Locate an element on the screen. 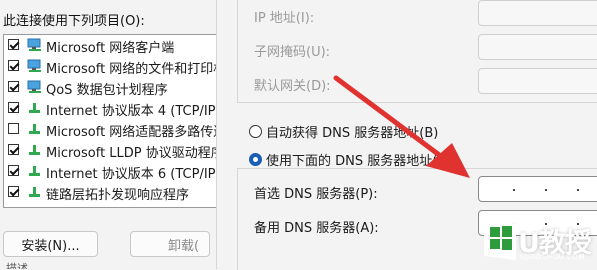 This screenshot has height=270, width=597. watermark-url: UJIAOSHOU.COM is located at coordinates (552, 257).